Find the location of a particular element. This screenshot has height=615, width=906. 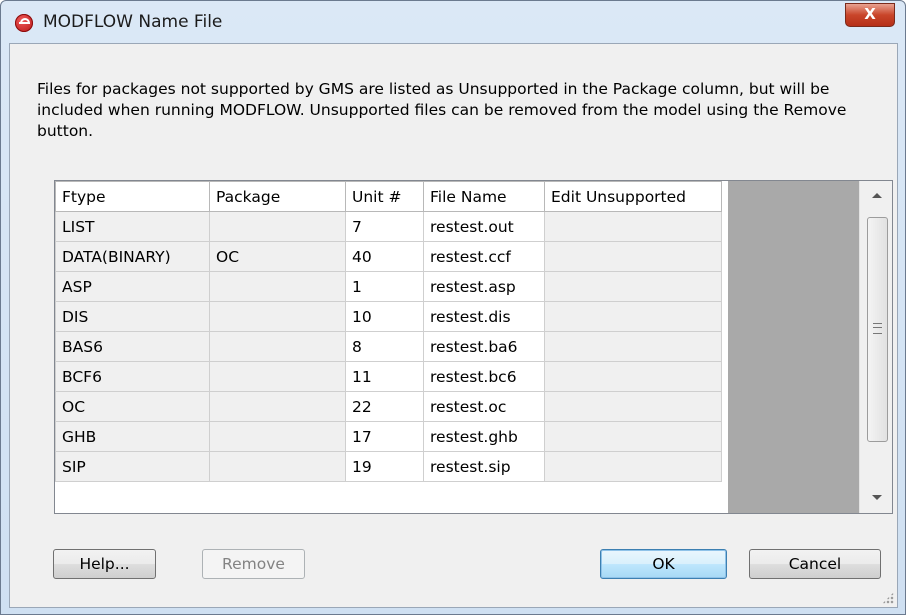

table-row: OC 22 restest.oc is located at coordinates (388, 406).